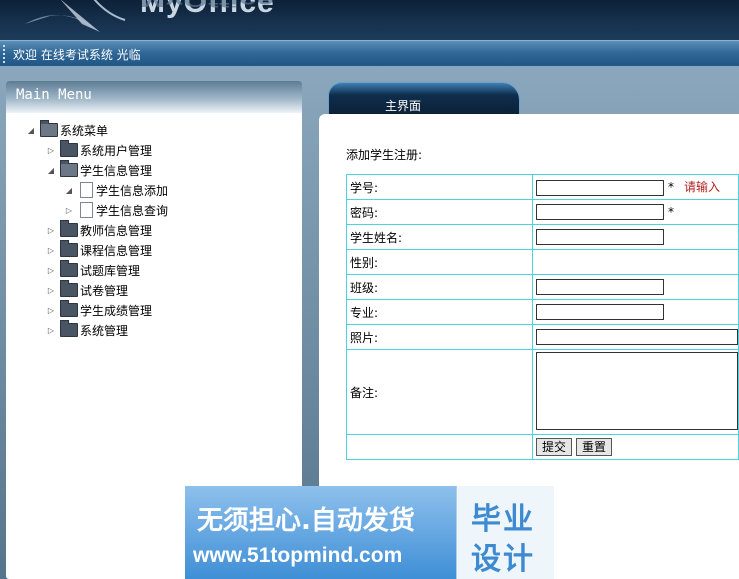 The width and height of the screenshot is (739, 579). I want to click on watermark-side-panel: 毕业 设计, so click(505, 532).